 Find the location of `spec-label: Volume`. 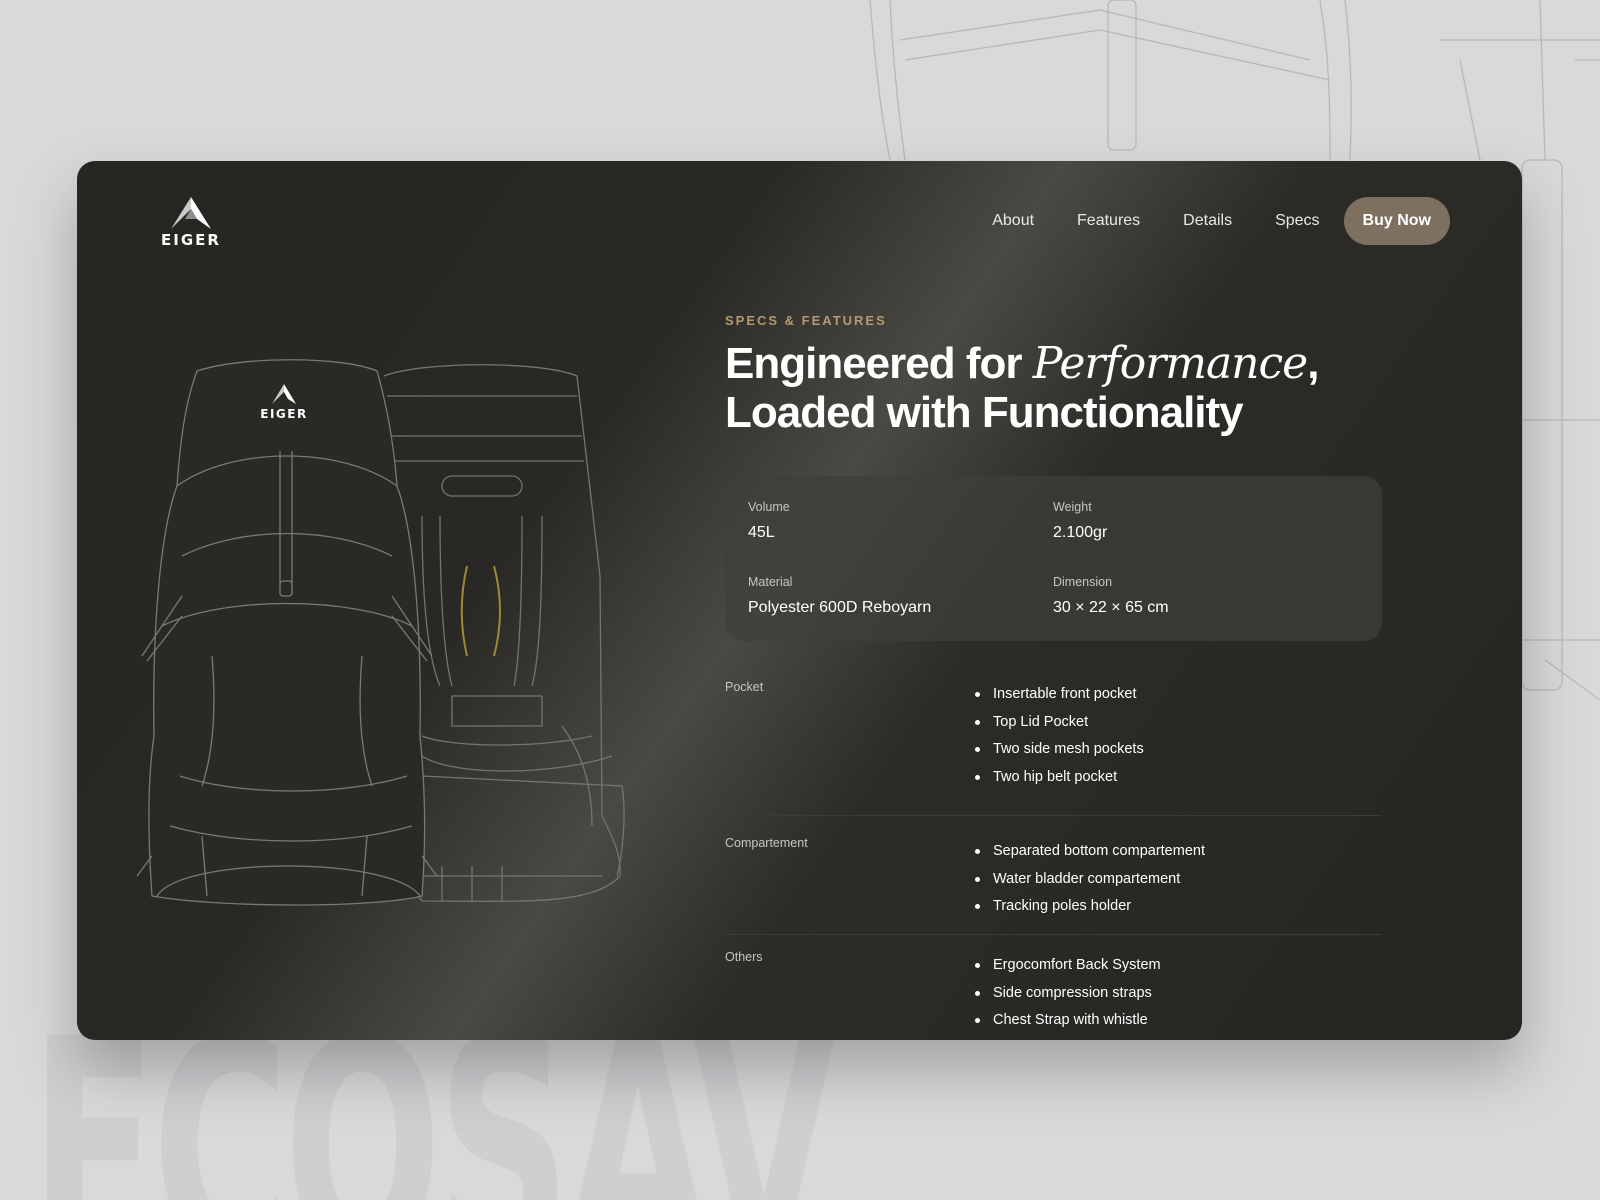

spec-label: Volume is located at coordinates (769, 507).